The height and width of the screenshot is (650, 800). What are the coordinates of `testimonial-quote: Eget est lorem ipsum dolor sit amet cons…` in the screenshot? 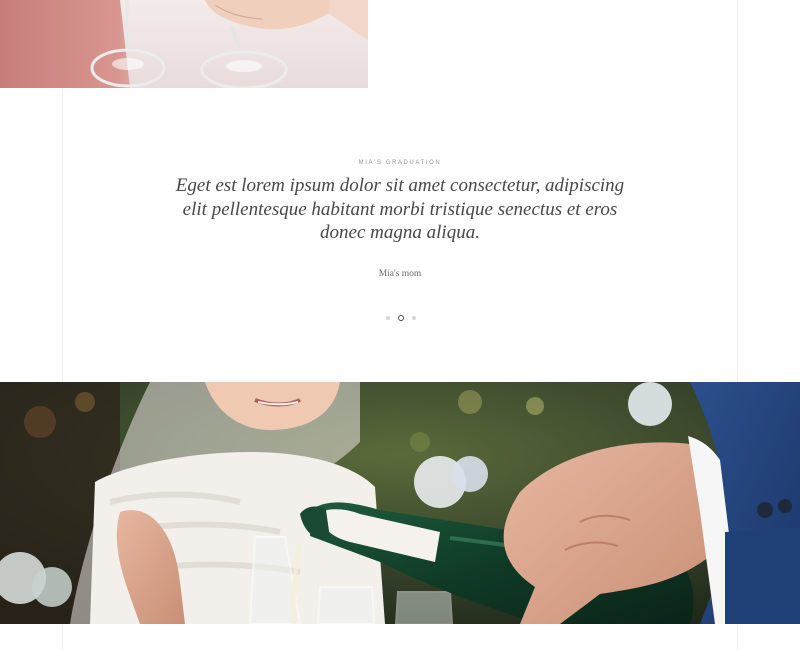 It's located at (400, 209).